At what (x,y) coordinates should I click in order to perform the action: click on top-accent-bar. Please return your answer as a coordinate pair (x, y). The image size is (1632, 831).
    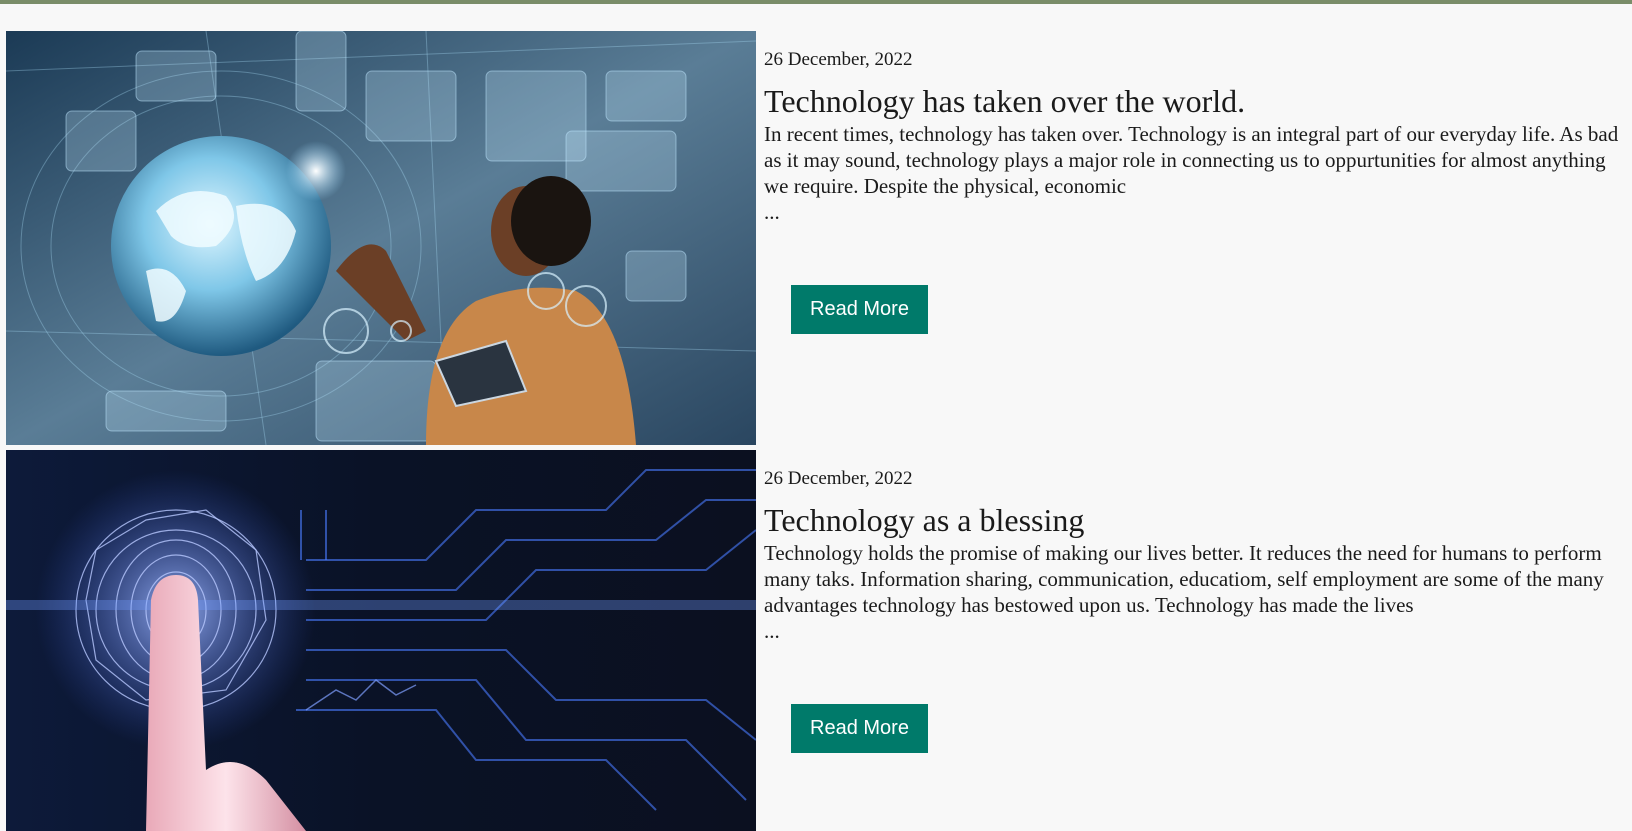
    Looking at the image, I should click on (816, 2).